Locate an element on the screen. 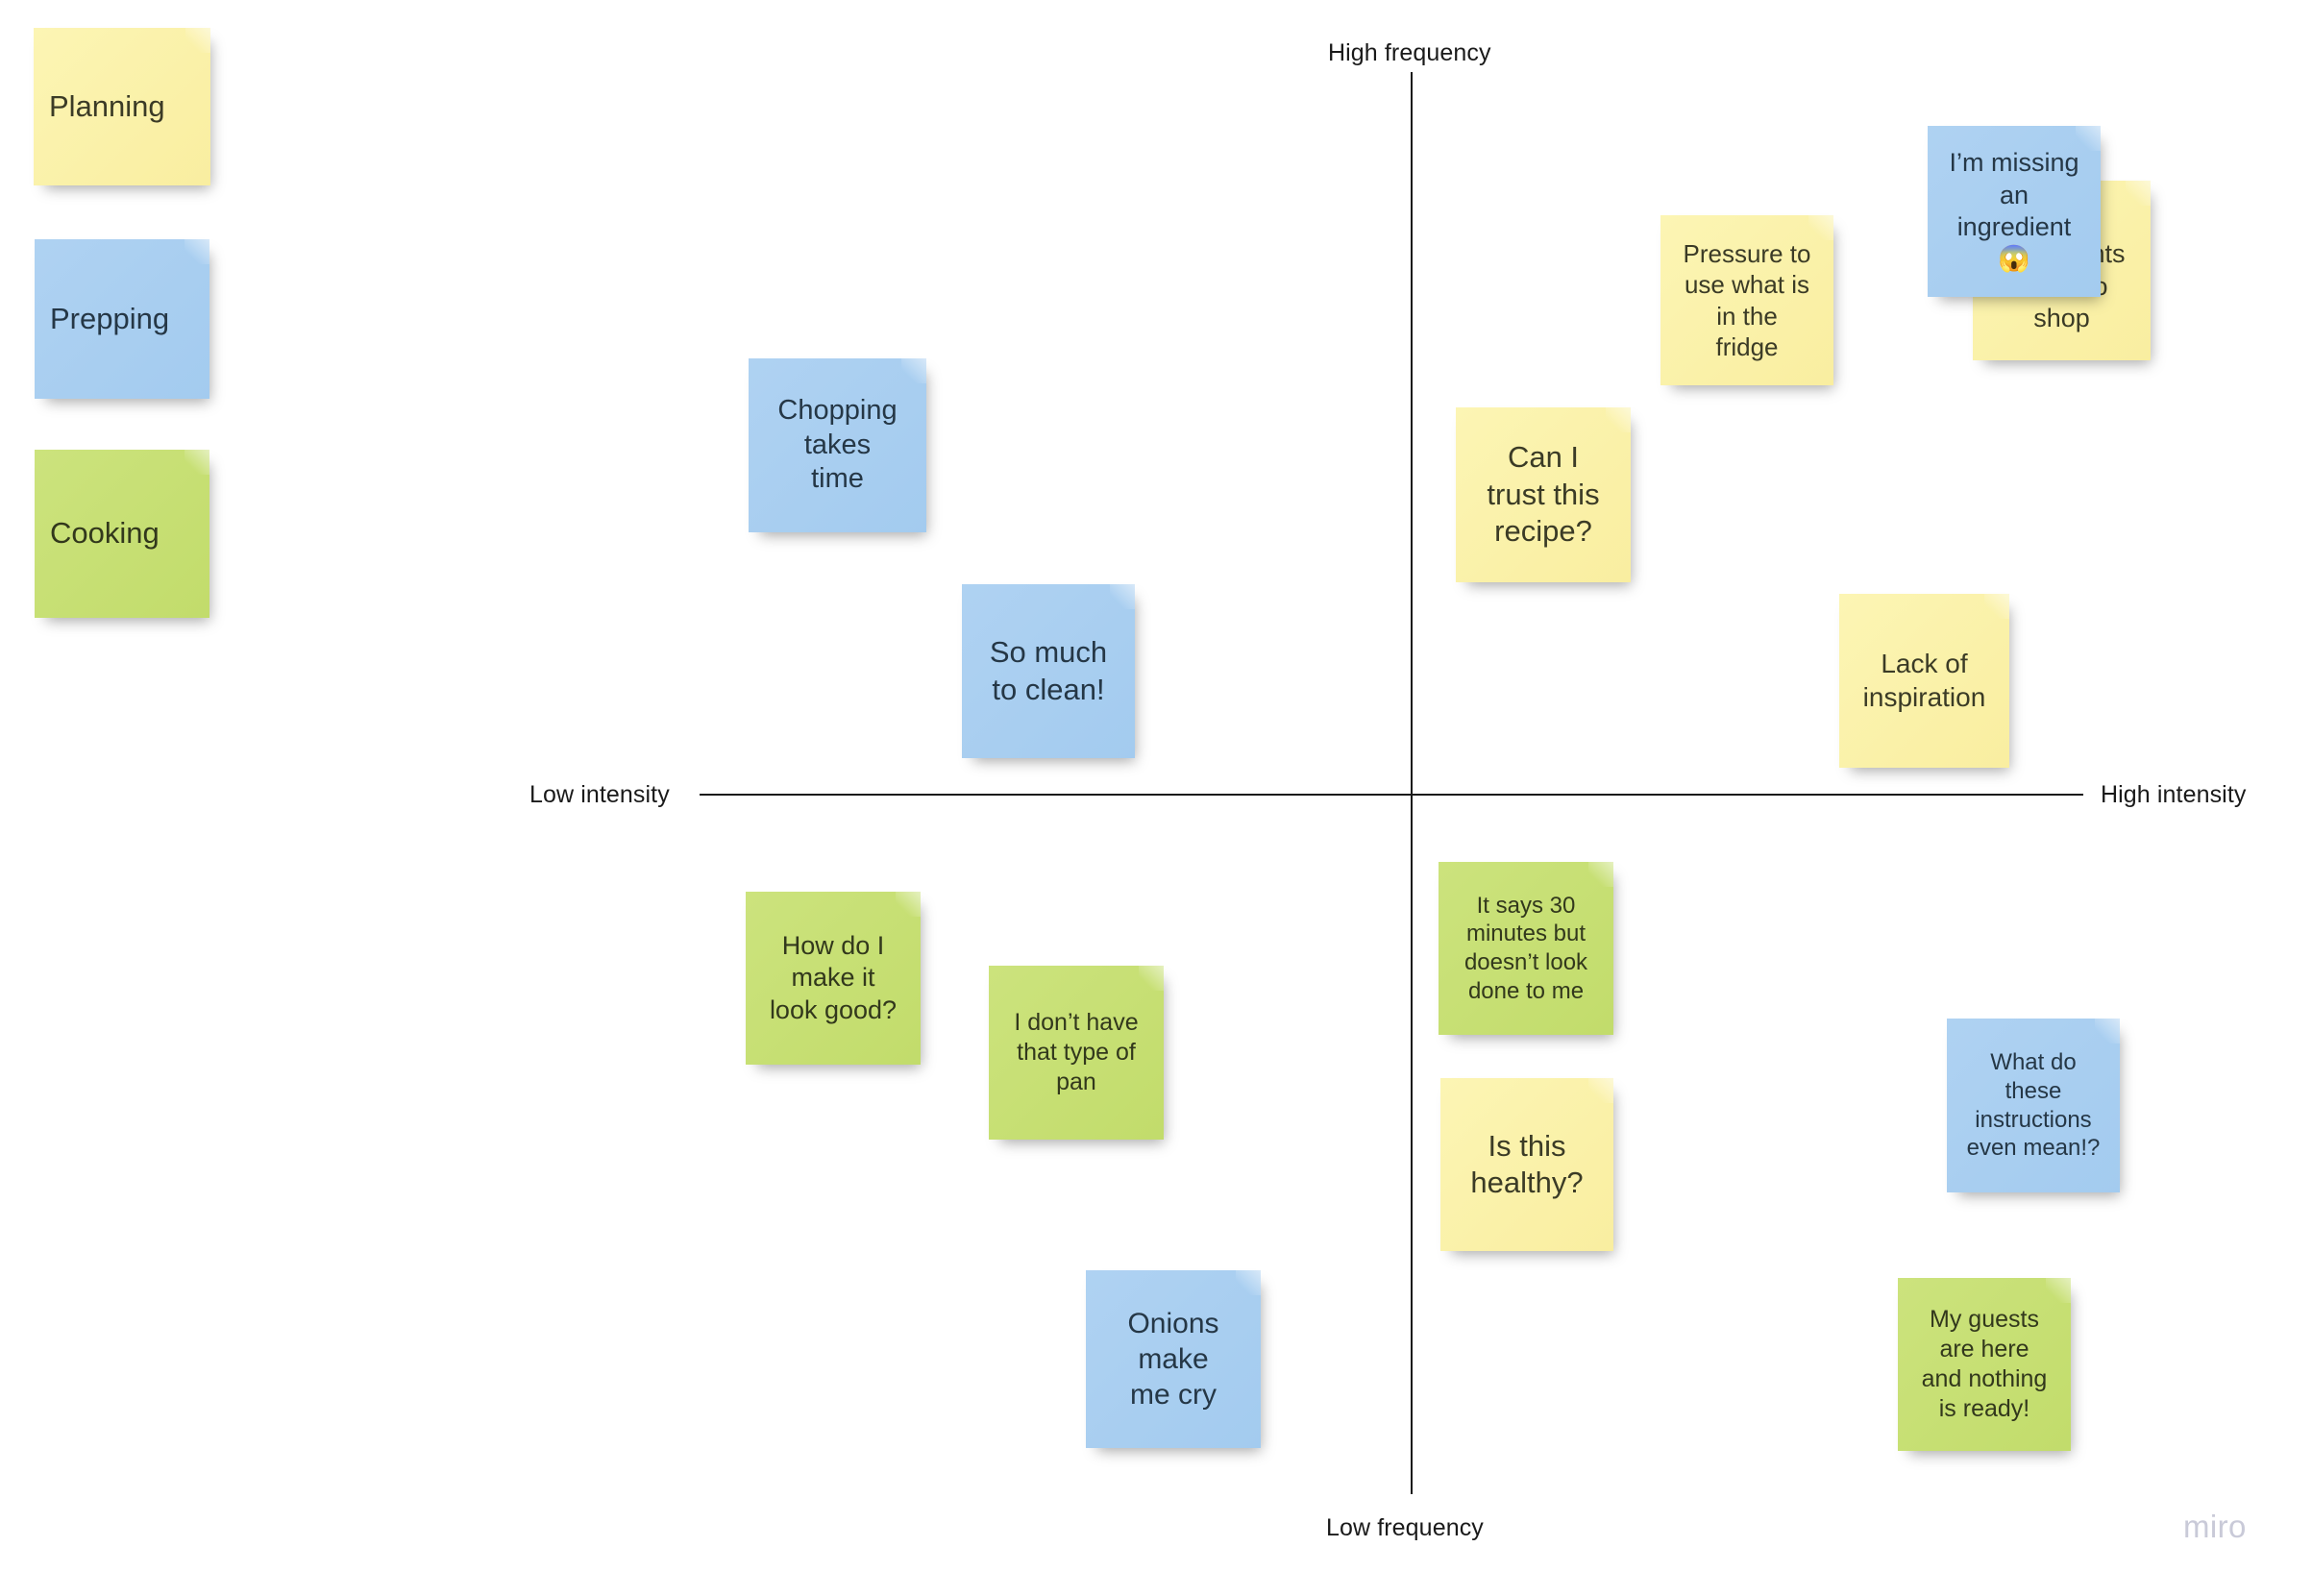 The image size is (2312, 1596). intensity-axis-line is located at coordinates (1391, 795).